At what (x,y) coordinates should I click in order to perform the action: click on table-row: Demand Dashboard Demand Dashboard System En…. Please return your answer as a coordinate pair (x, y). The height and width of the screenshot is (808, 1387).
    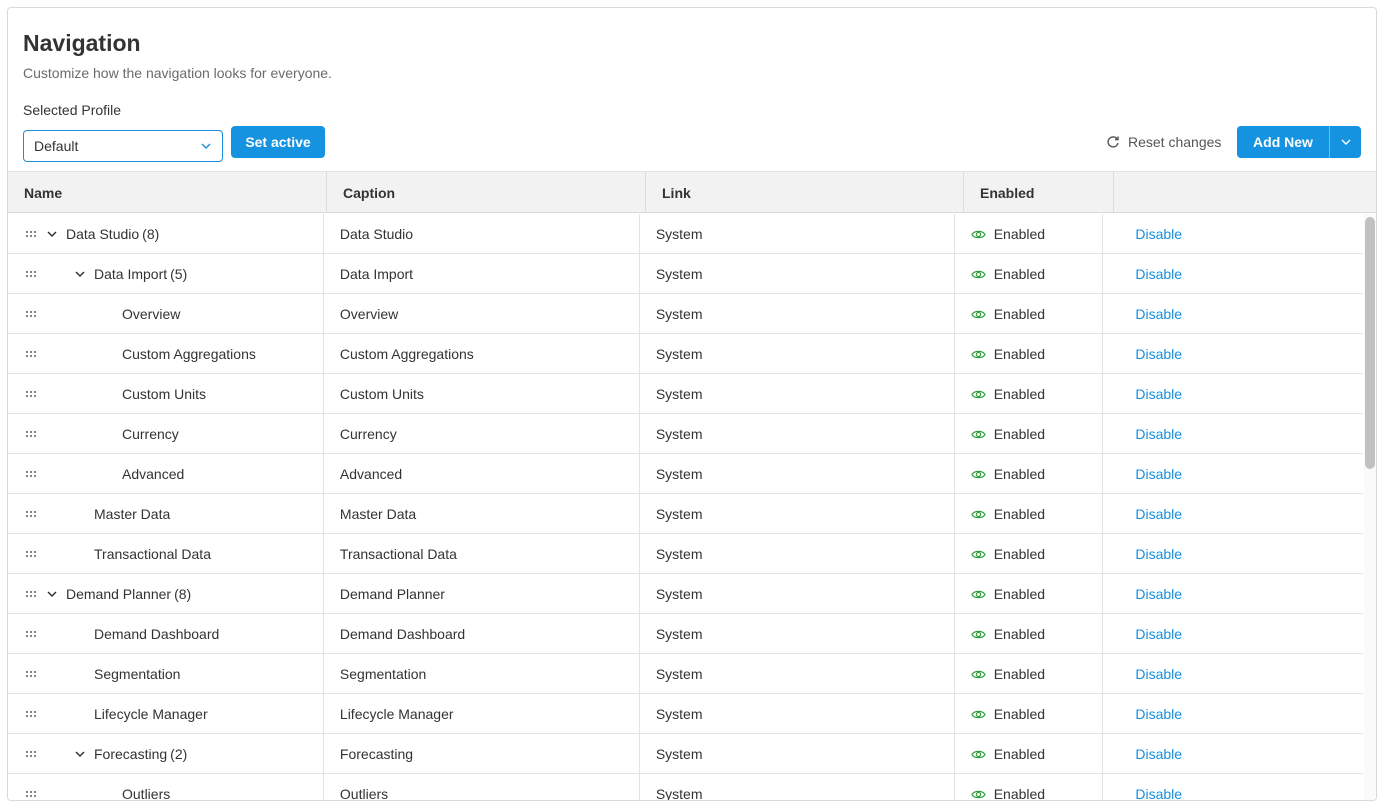
    Looking at the image, I should click on (685, 634).